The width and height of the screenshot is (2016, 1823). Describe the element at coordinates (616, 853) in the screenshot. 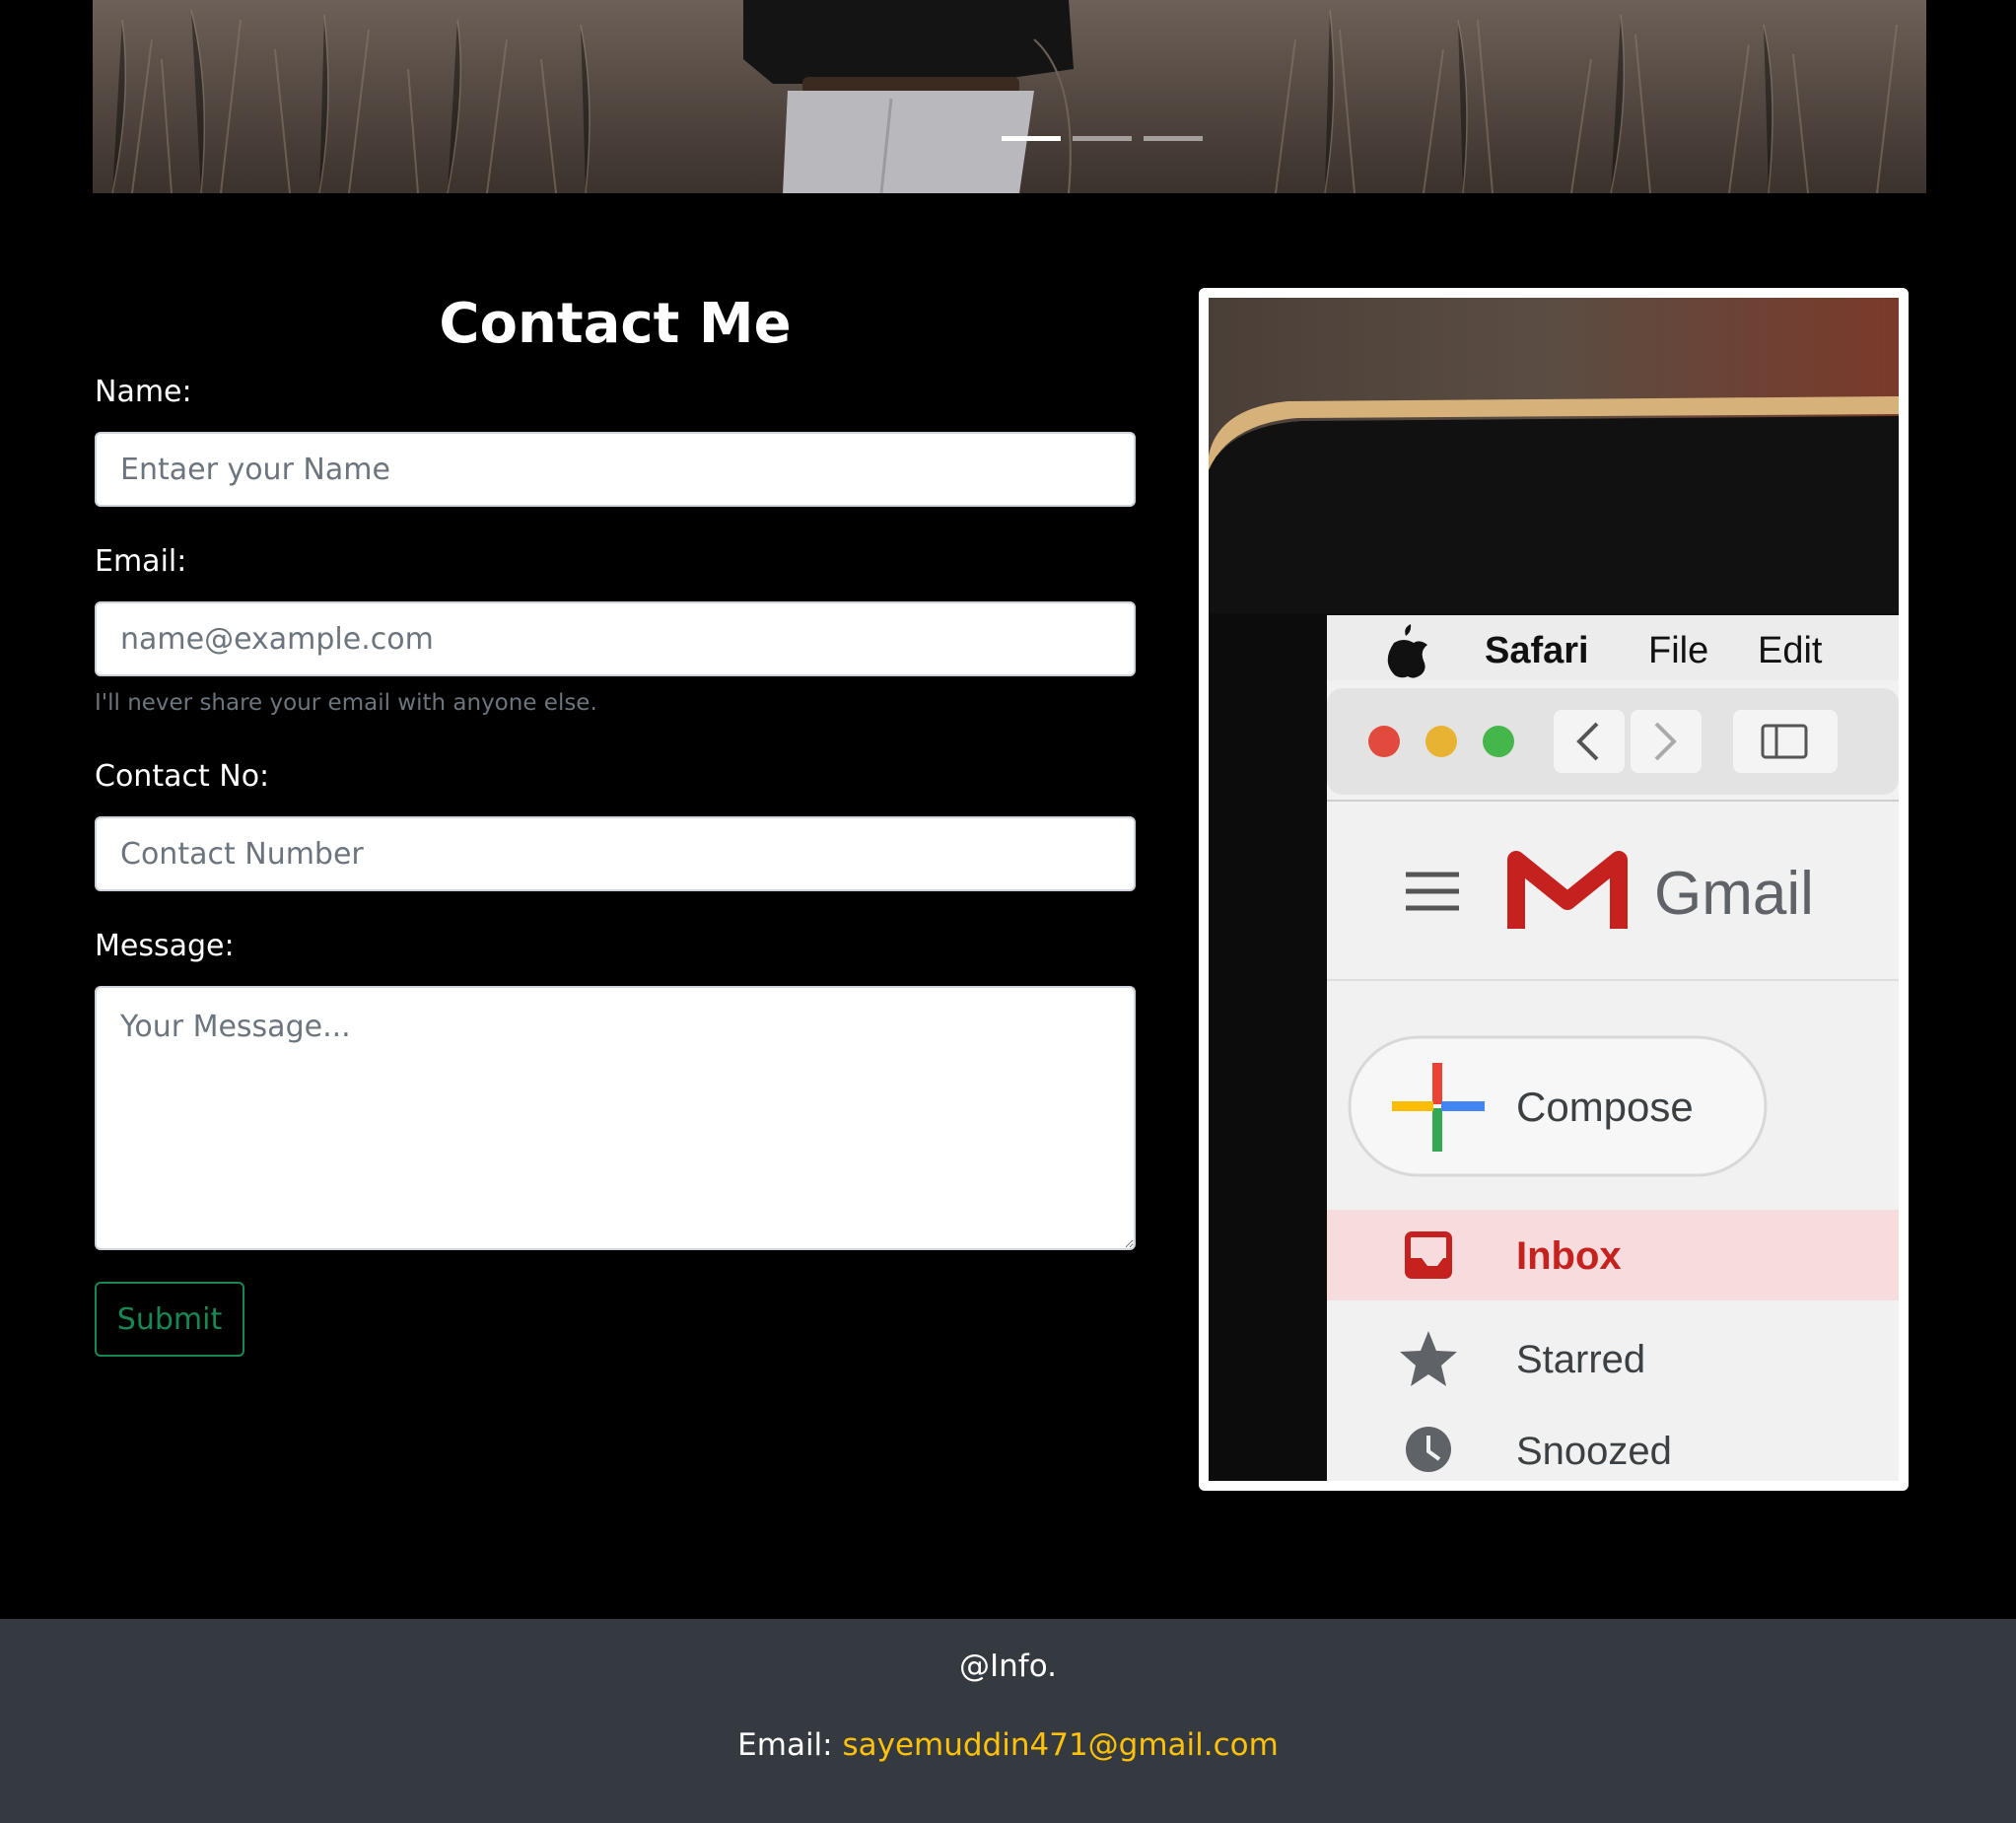

I see `contact-number-input` at that location.